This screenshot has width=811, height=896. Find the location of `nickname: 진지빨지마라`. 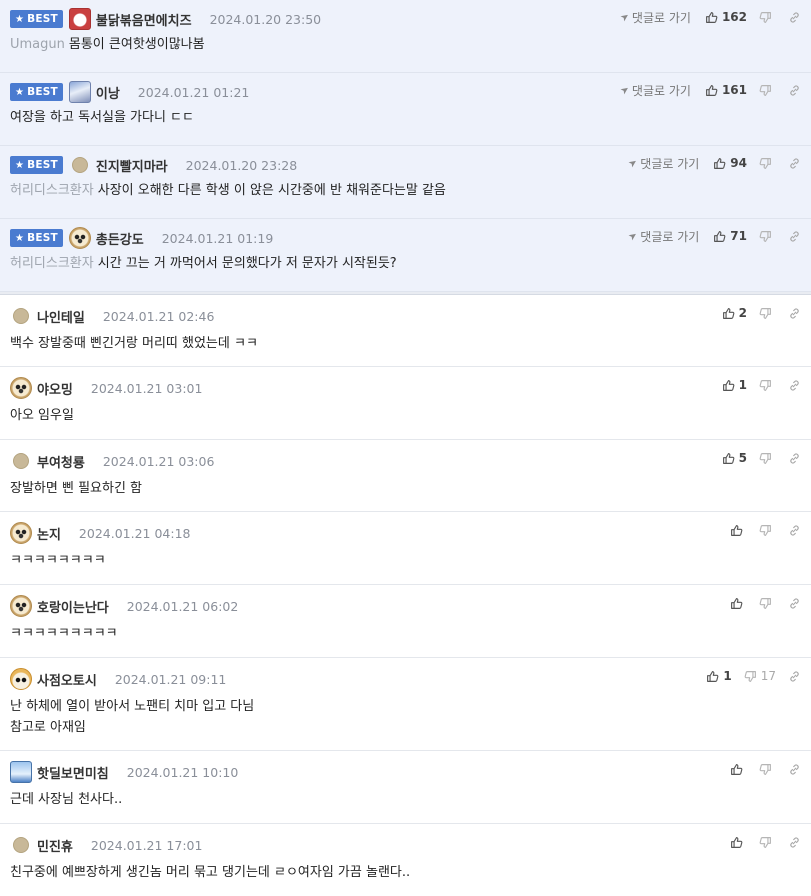

nickname: 진지빨지마라 is located at coordinates (132, 165).